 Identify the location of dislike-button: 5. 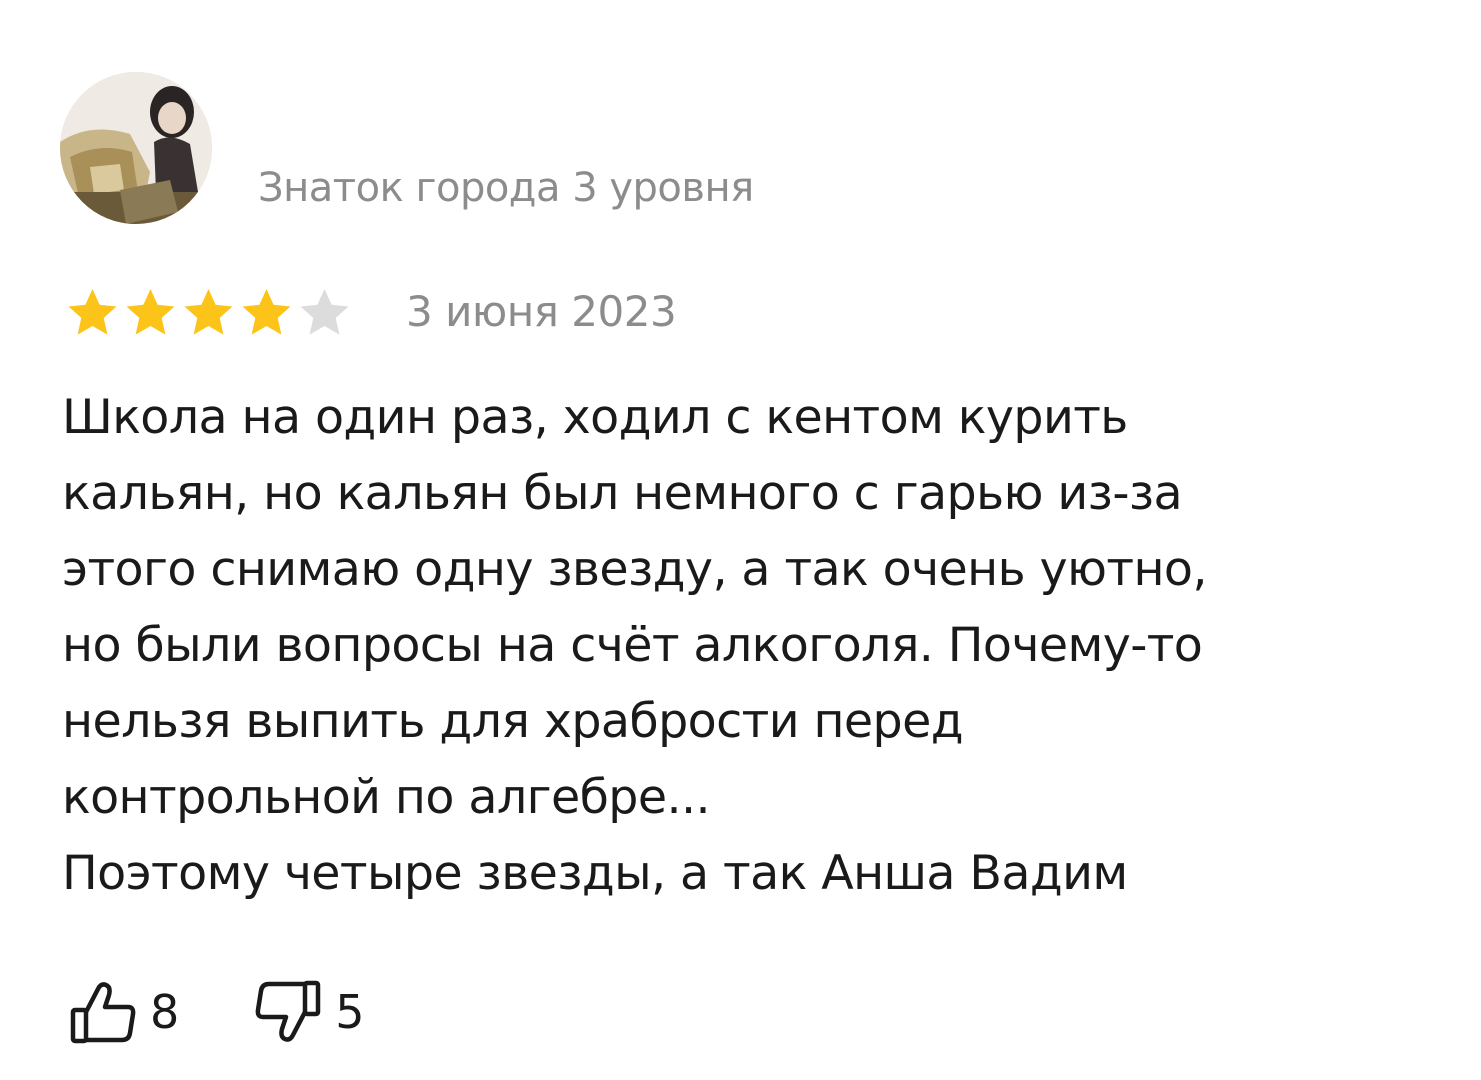
(309, 1012).